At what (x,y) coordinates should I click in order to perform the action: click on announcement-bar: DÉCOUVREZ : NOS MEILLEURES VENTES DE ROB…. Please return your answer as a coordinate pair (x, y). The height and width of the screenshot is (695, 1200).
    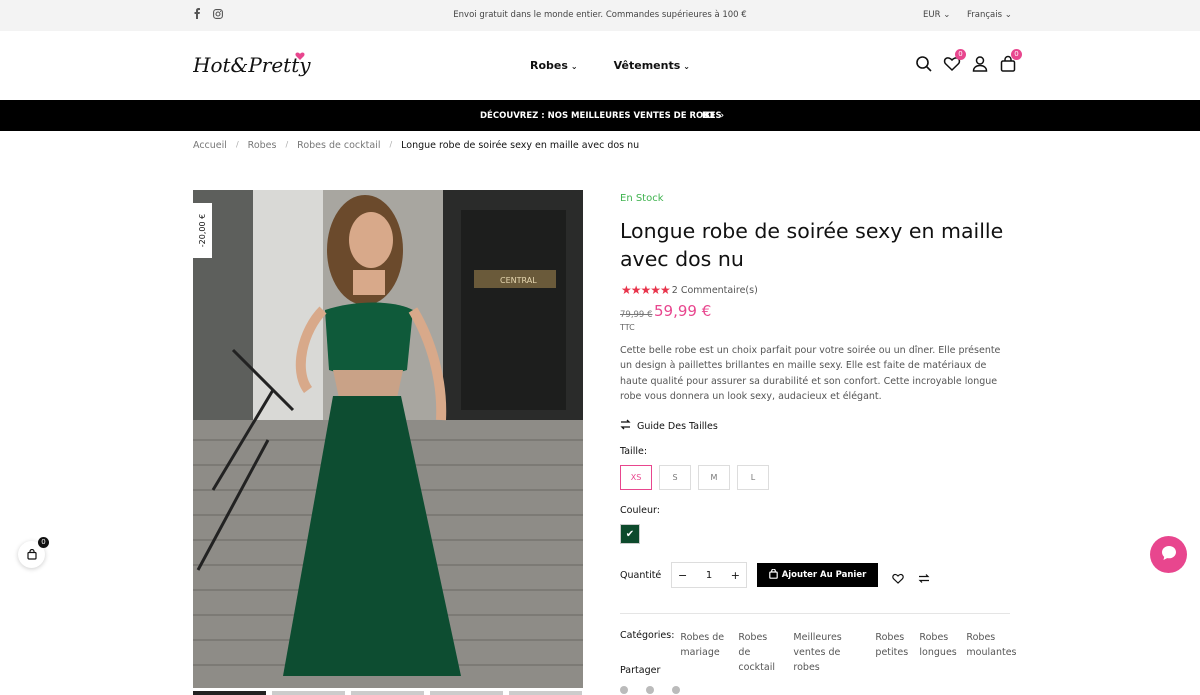
    Looking at the image, I should click on (600, 115).